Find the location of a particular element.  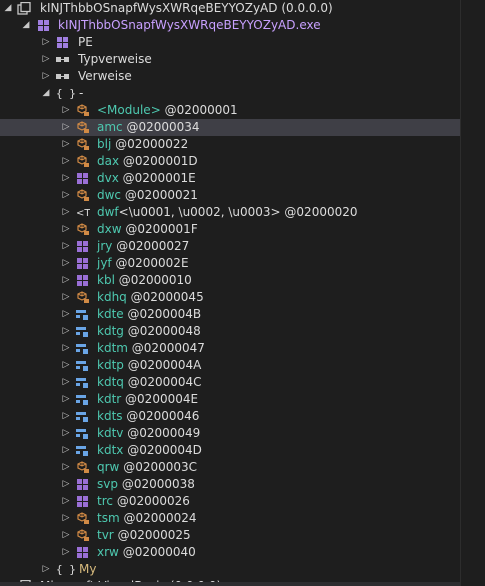

tree-node-type: ▷ <Module> @02000001 is located at coordinates (230, 110).